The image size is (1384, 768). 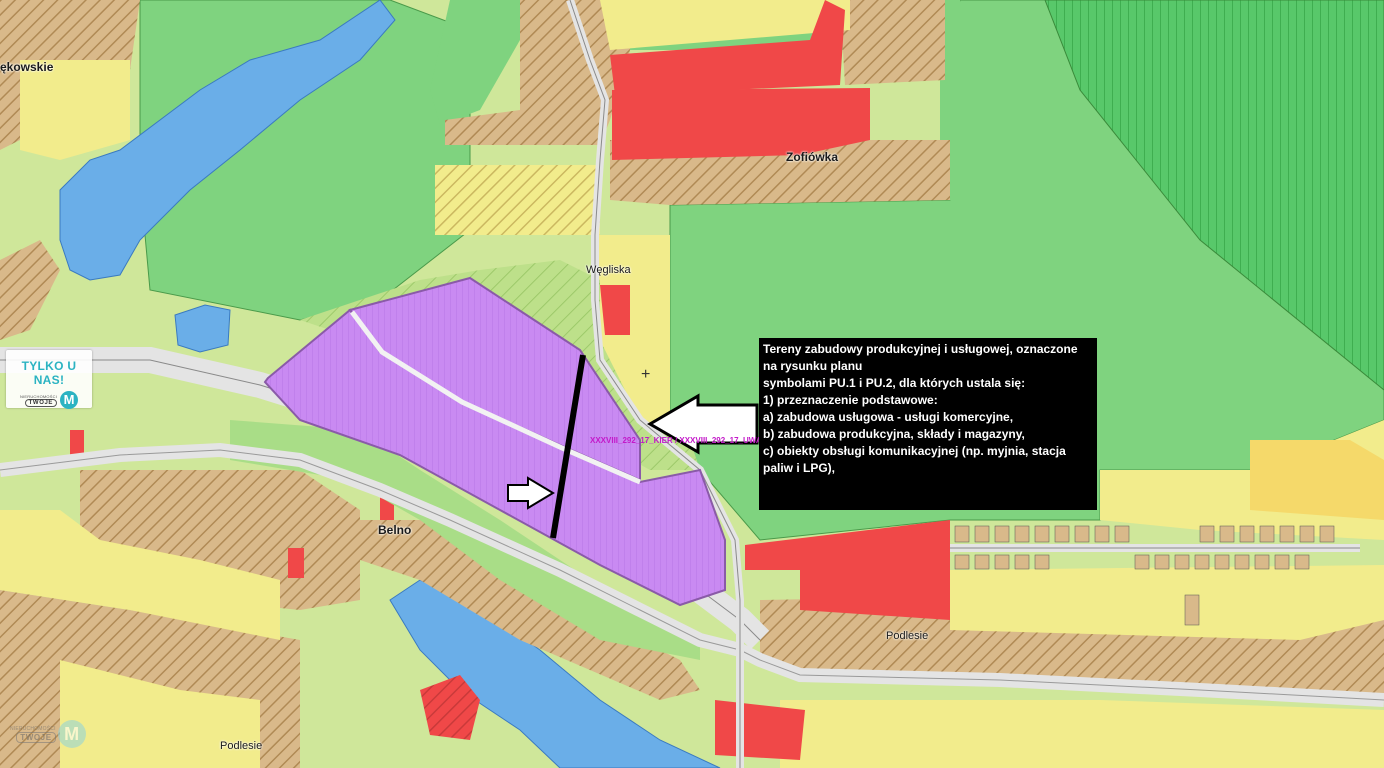 What do you see at coordinates (38, 396) in the screenshot?
I see `agency-small-text: NIERUCHOMOŚCI` at bounding box center [38, 396].